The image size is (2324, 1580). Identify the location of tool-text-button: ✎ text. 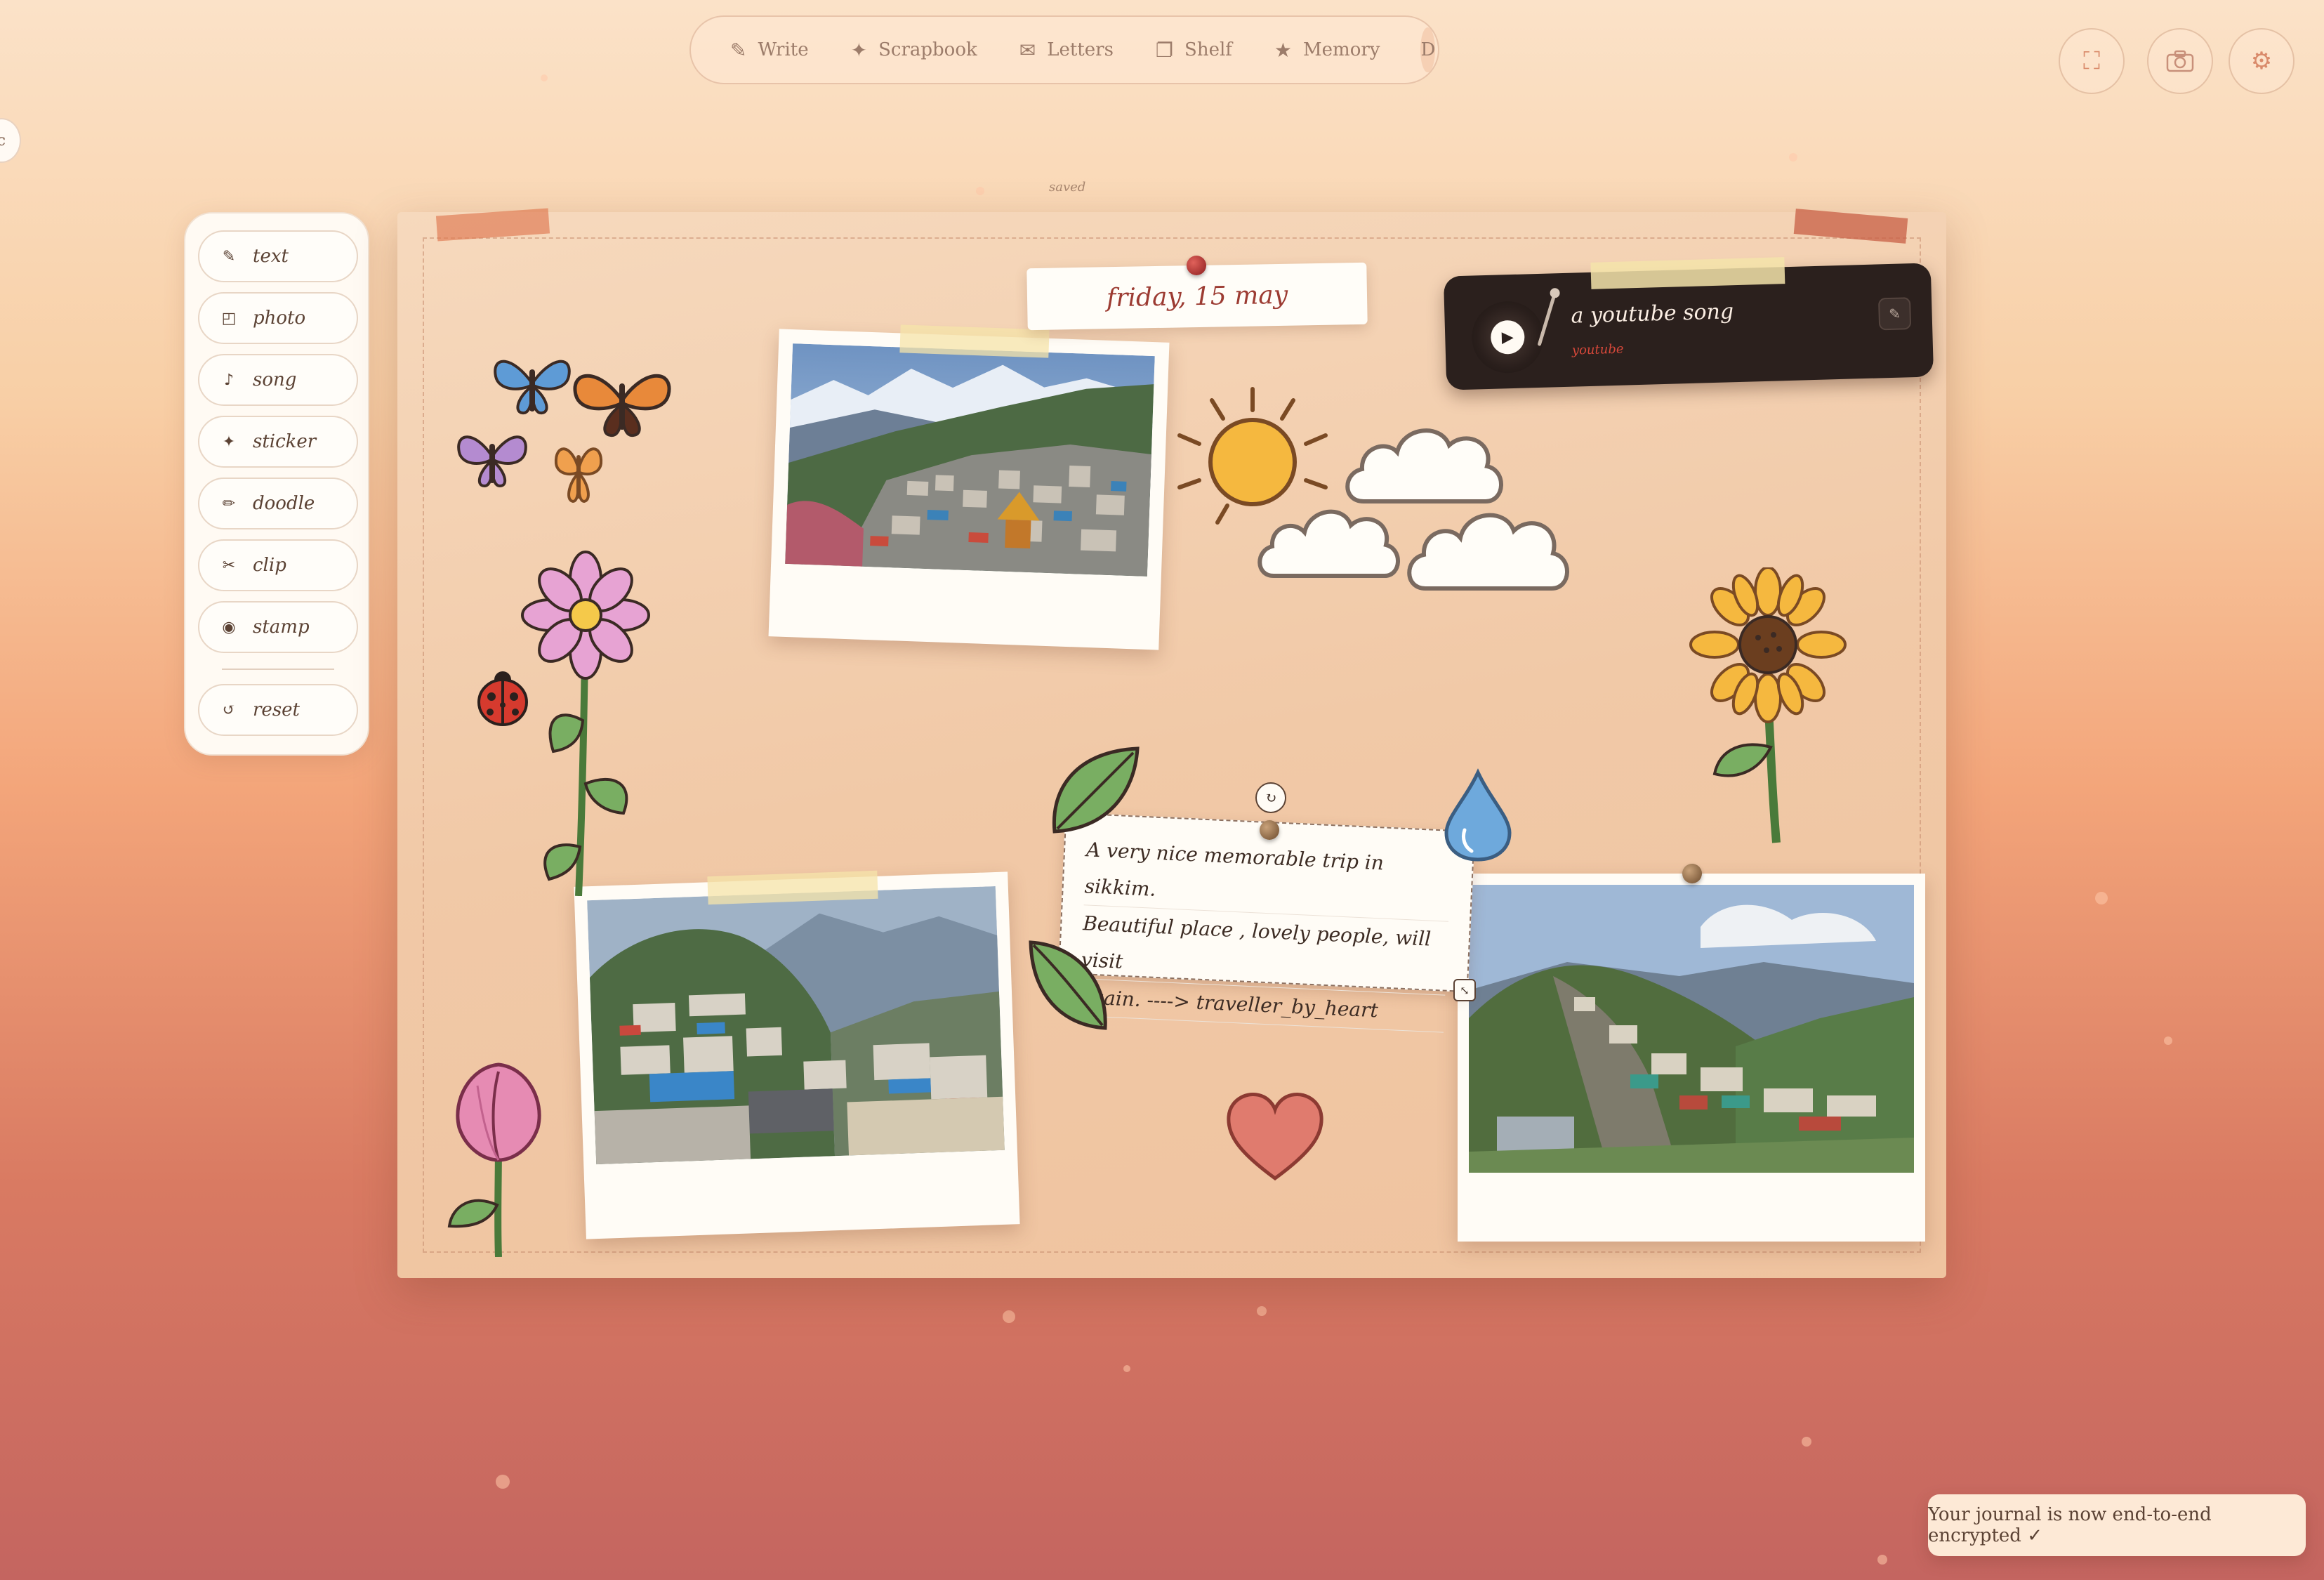
(278, 256).